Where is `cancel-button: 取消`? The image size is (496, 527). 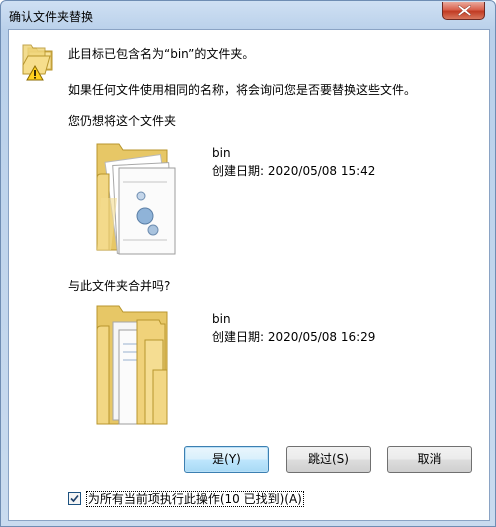 cancel-button: 取消 is located at coordinates (429, 459).